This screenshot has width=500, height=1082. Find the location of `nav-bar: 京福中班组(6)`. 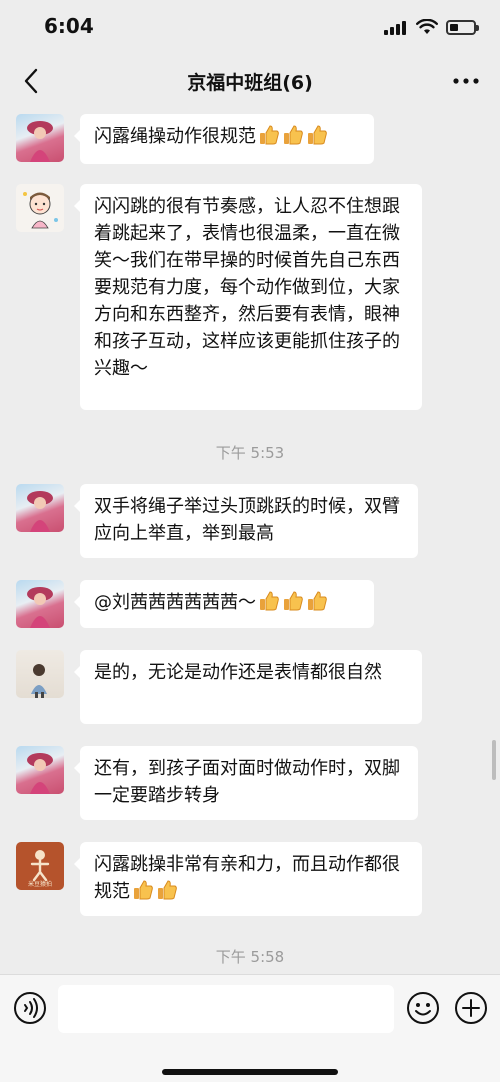

nav-bar: 京福中班组(6) is located at coordinates (250, 81).